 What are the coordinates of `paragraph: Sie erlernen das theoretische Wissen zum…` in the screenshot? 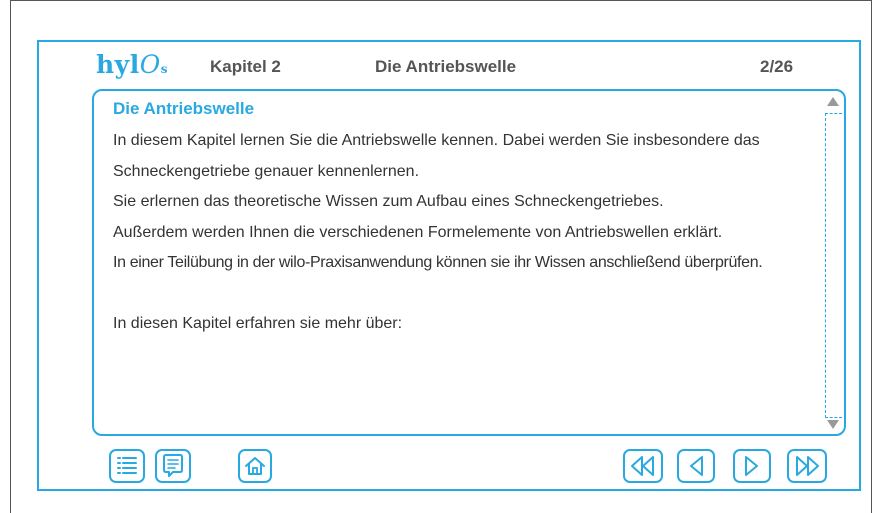 It's located at (388, 201).